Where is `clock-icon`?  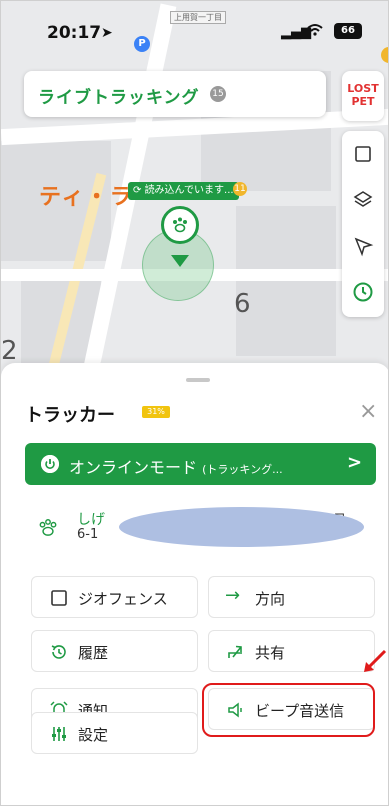 clock-icon is located at coordinates (363, 292).